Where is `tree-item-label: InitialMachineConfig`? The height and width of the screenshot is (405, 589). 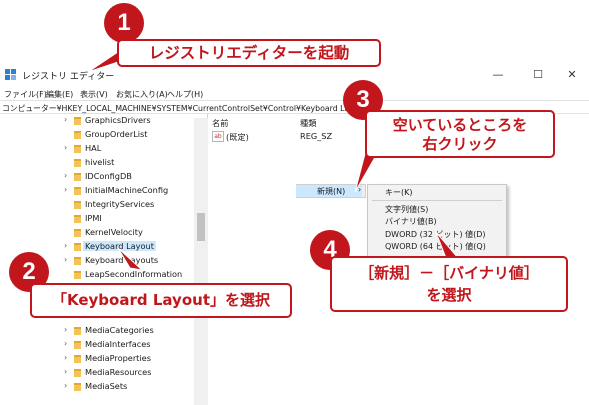
tree-item-label: InitialMachineConfig is located at coordinates (127, 190).